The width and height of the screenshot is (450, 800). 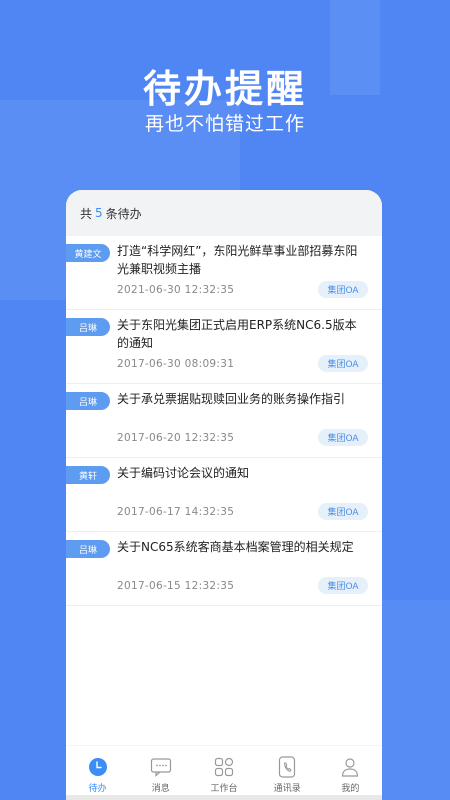 What do you see at coordinates (123, 213) in the screenshot?
I see `count-suffix: 条待办` at bounding box center [123, 213].